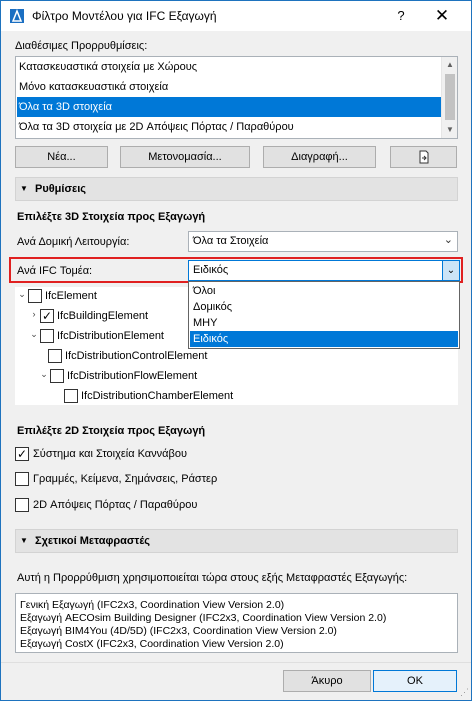  What do you see at coordinates (415, 681) in the screenshot?
I see `ok-button: OK` at bounding box center [415, 681].